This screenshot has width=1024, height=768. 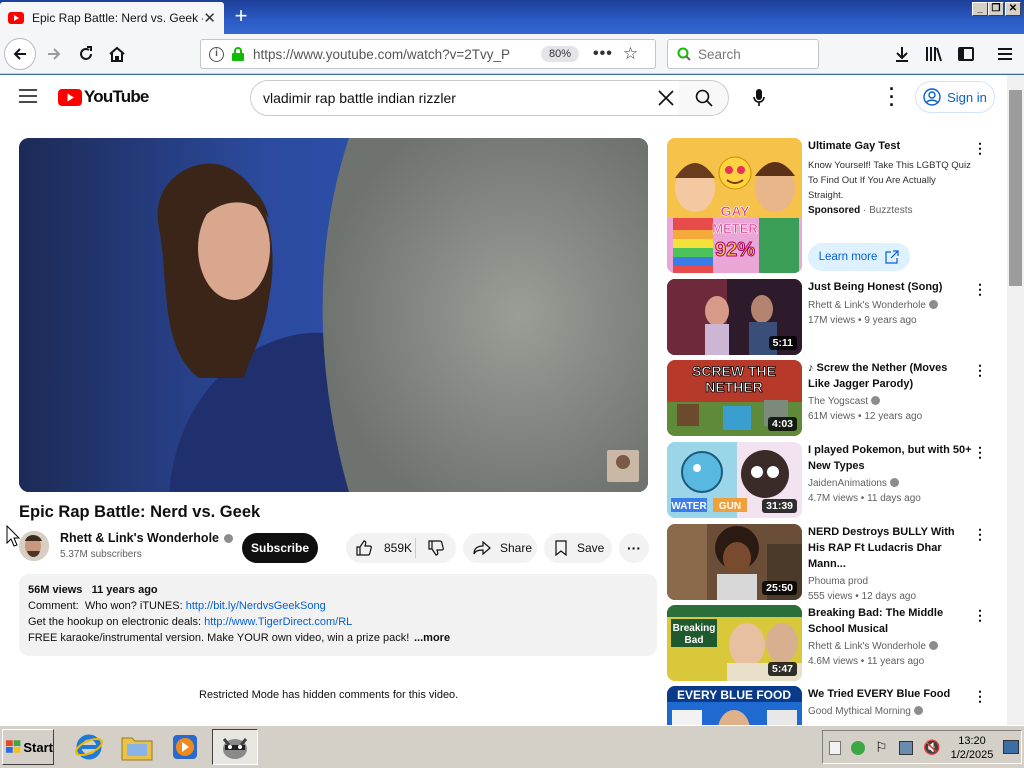 What do you see at coordinates (146, 538) in the screenshot?
I see `channel-name-link: Rhett & Link's Wonderhole` at bounding box center [146, 538].